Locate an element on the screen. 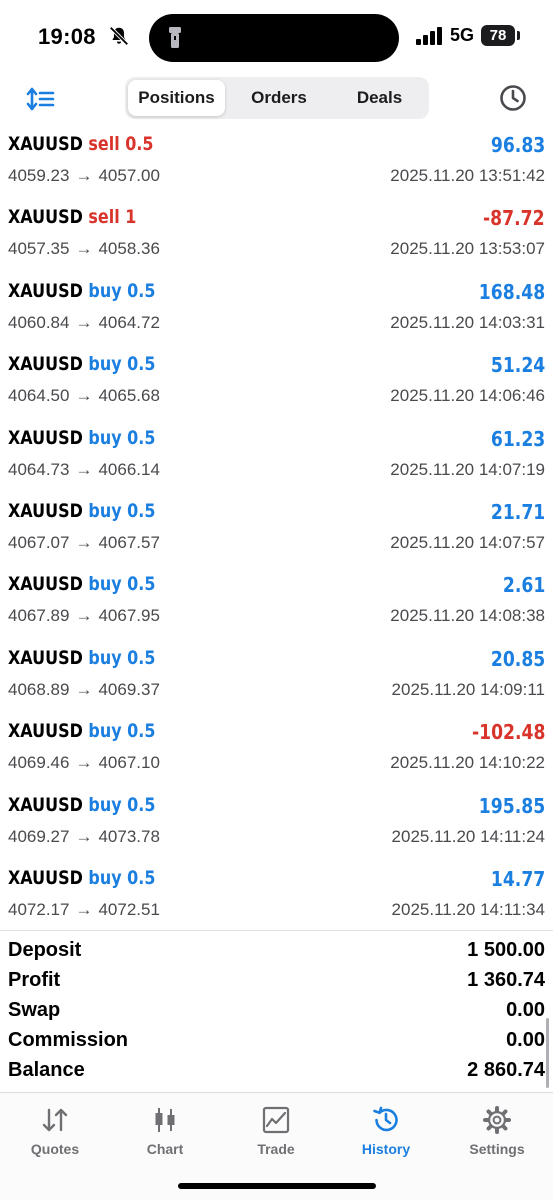 The width and height of the screenshot is (553, 1200). summary-row-deposit: Deposit 1 500.00 is located at coordinates (276, 952).